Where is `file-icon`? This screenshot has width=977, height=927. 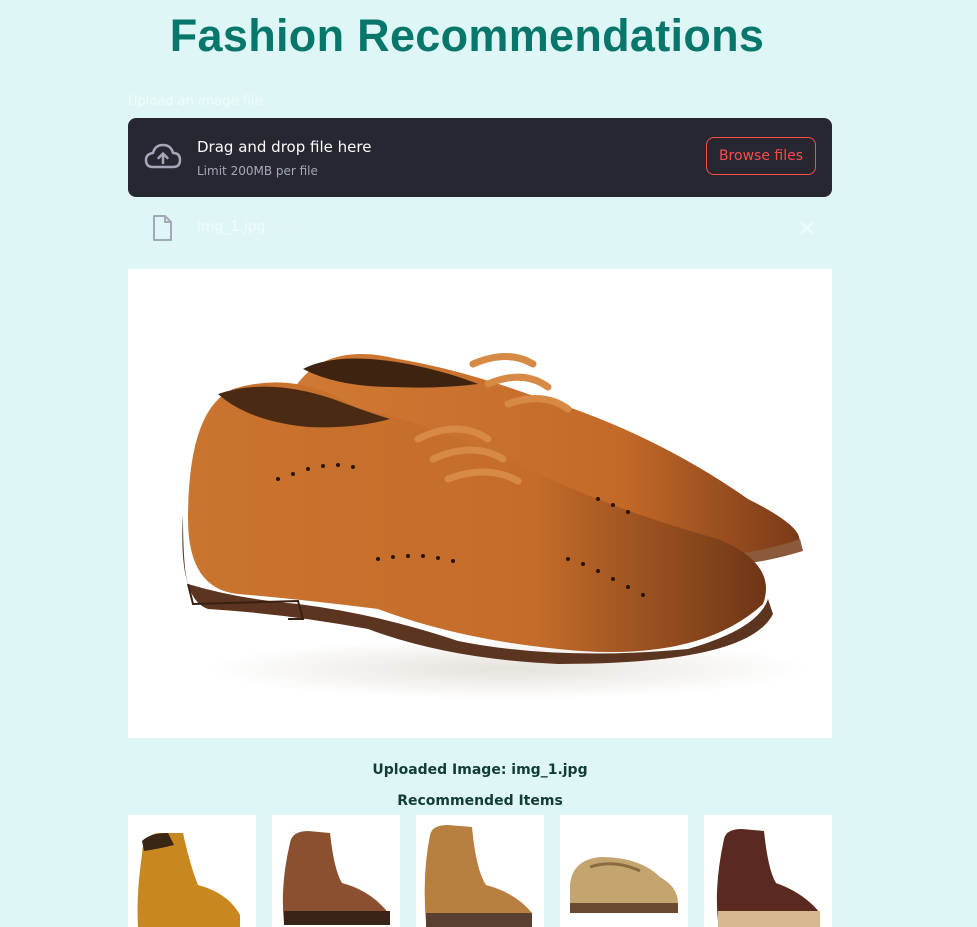
file-icon is located at coordinates (162, 228).